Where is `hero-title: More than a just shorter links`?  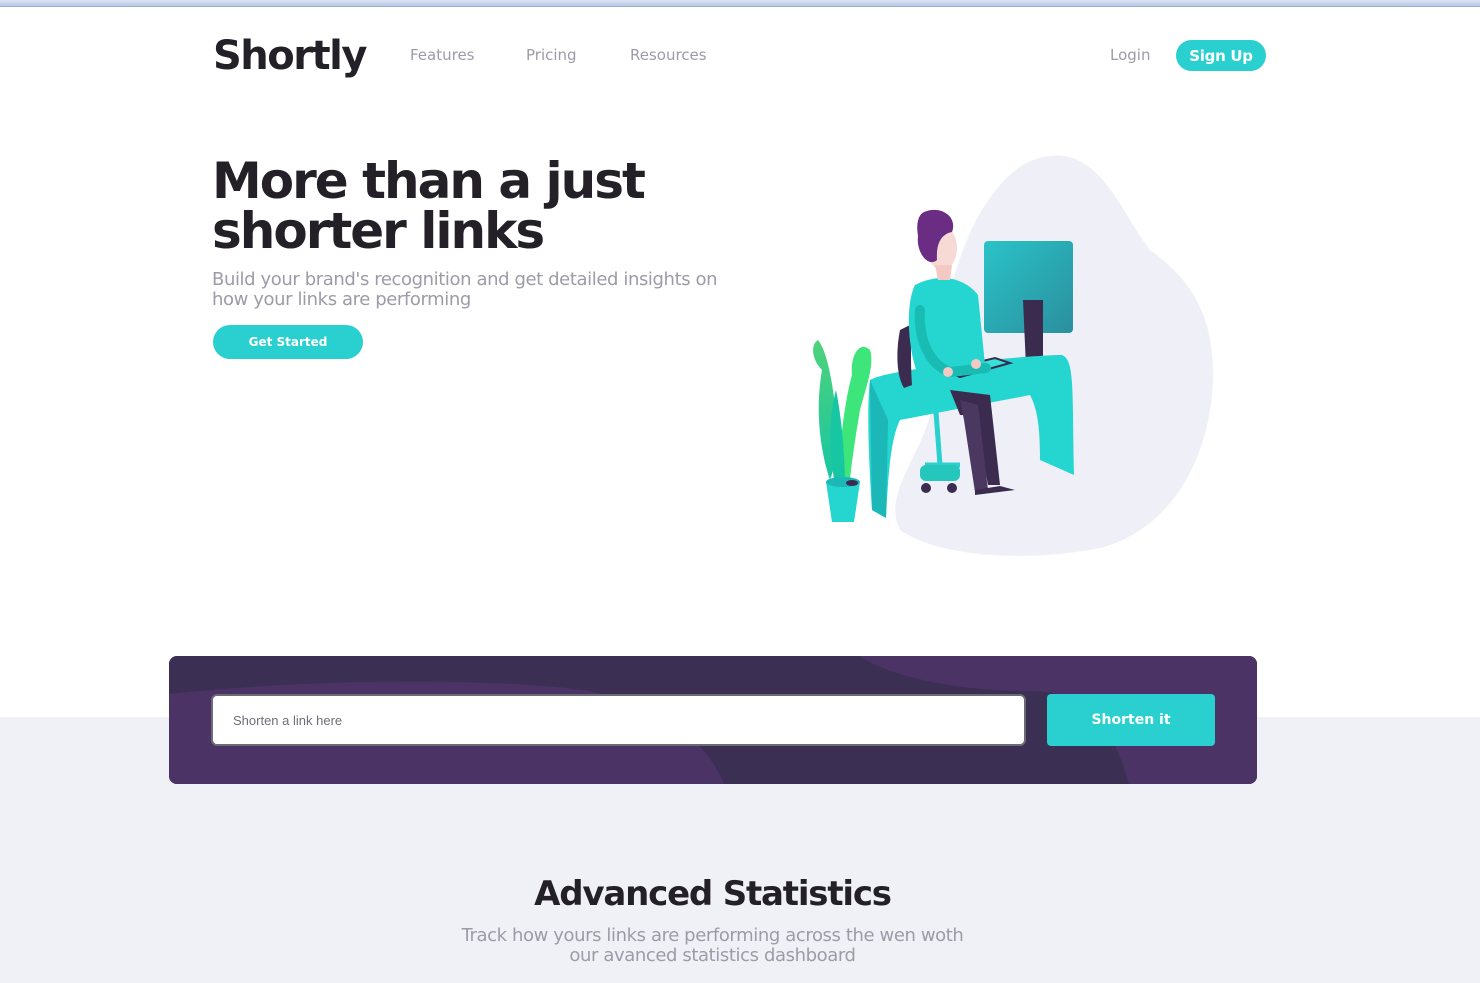 hero-title: More than a just shorter links is located at coordinates (429, 206).